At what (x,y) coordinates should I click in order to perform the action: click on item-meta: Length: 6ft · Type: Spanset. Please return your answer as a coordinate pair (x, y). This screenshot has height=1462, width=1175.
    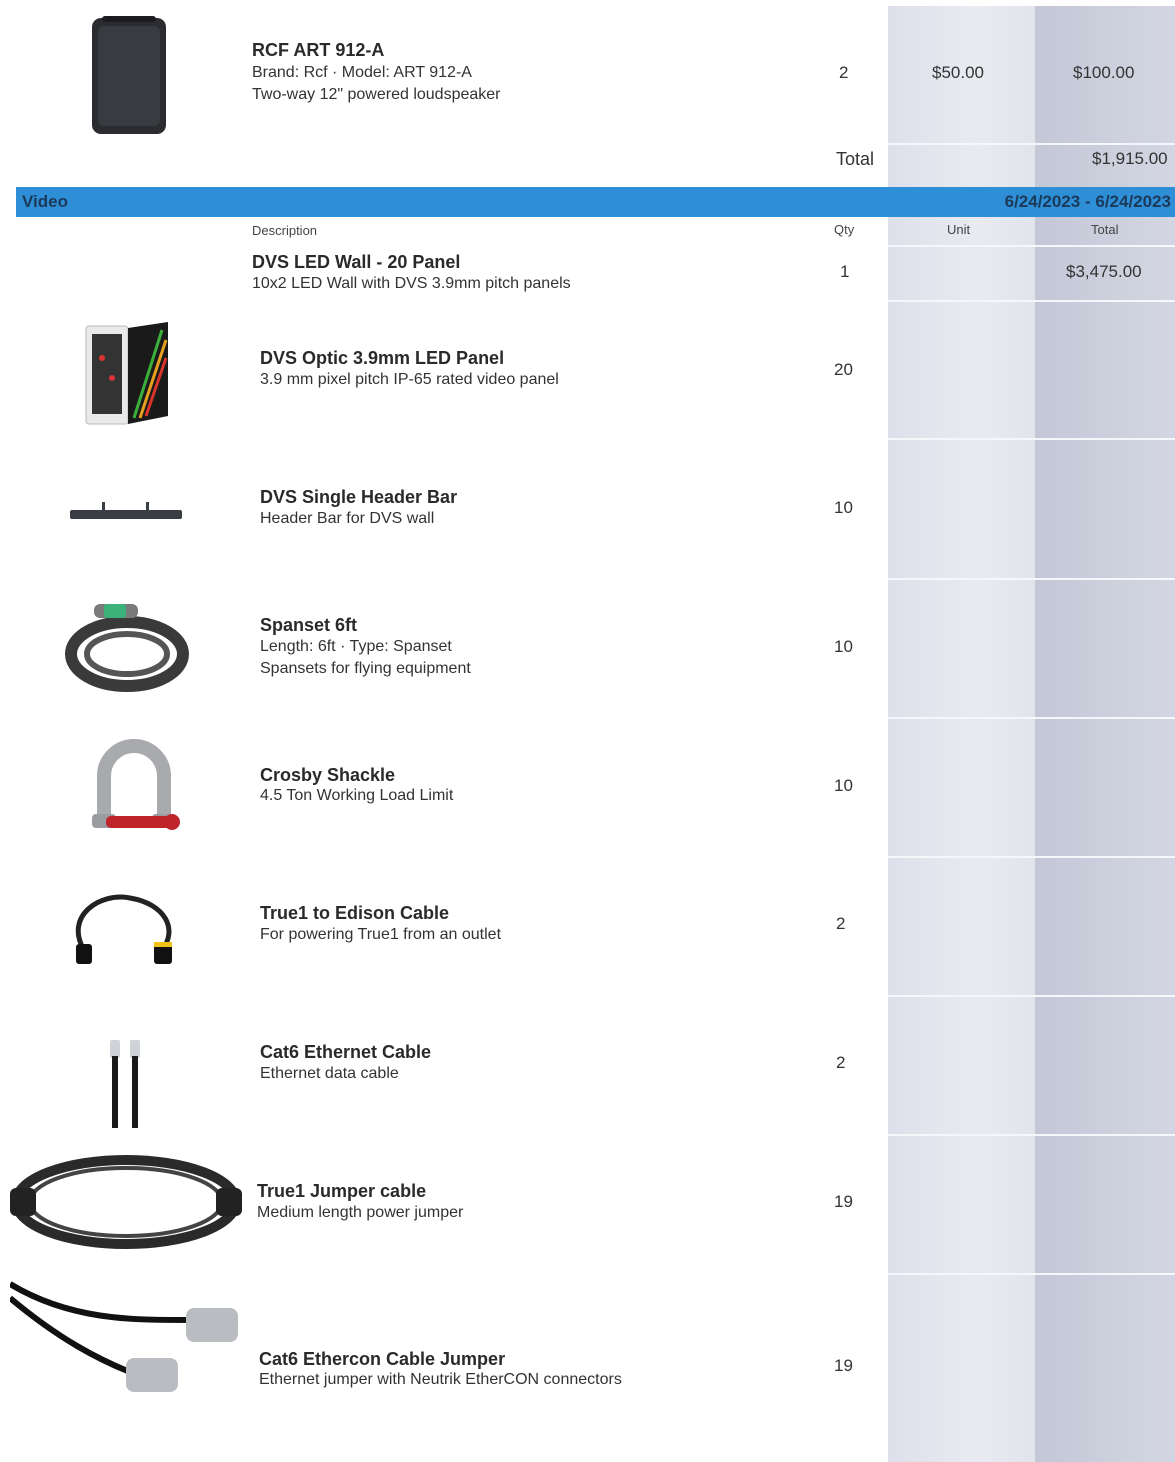
    Looking at the image, I should click on (356, 646).